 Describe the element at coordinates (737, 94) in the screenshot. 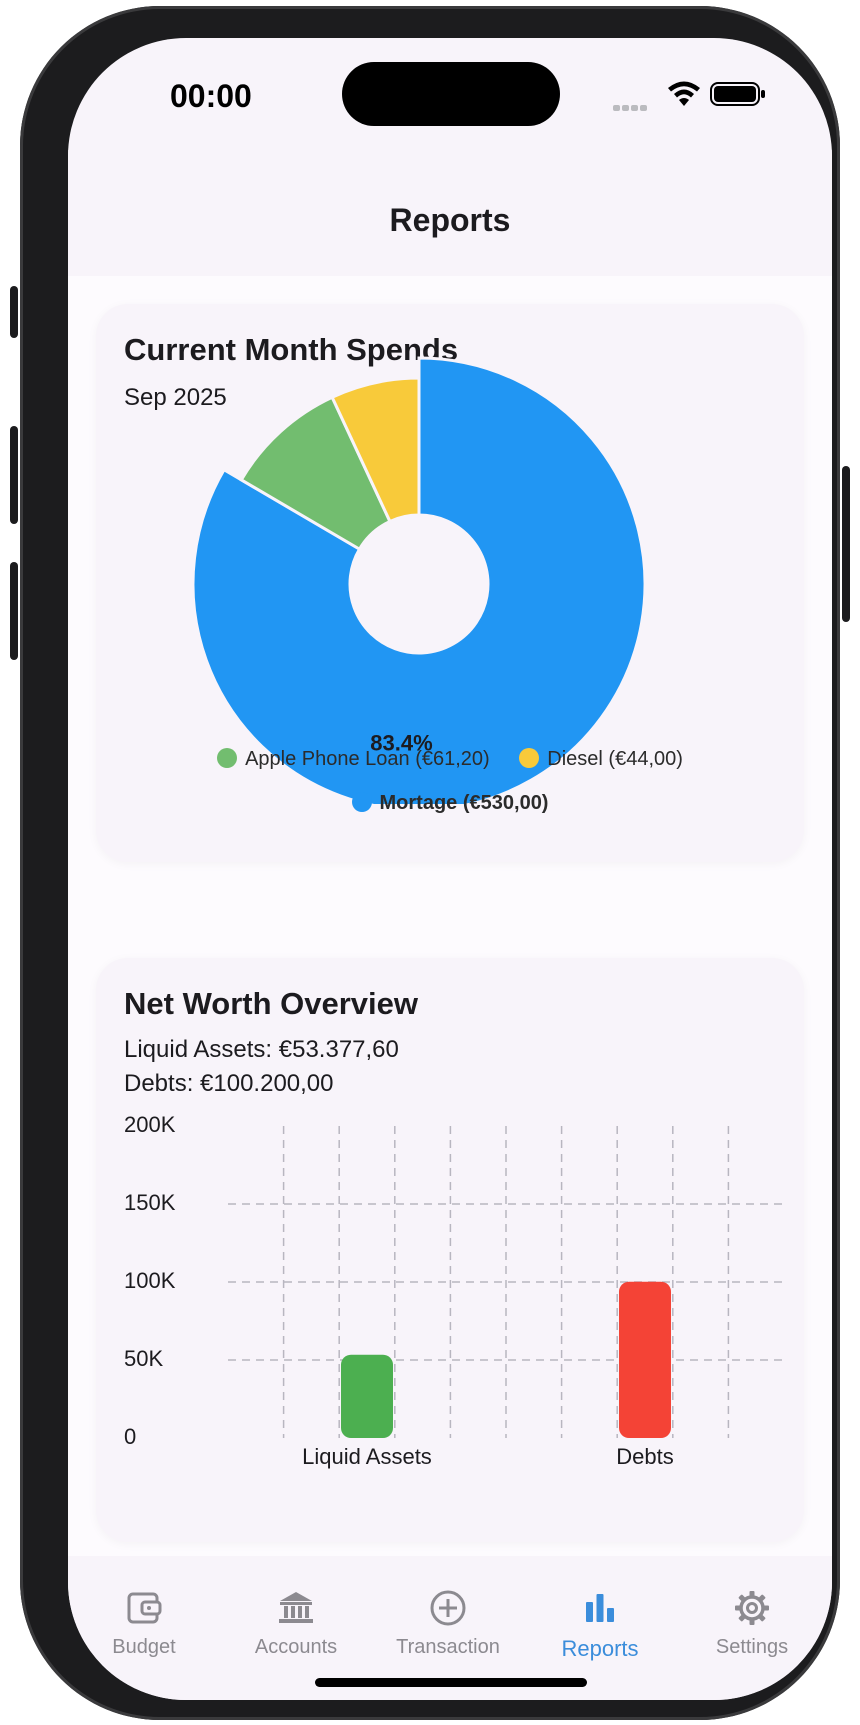

I see `battery-icon` at that location.